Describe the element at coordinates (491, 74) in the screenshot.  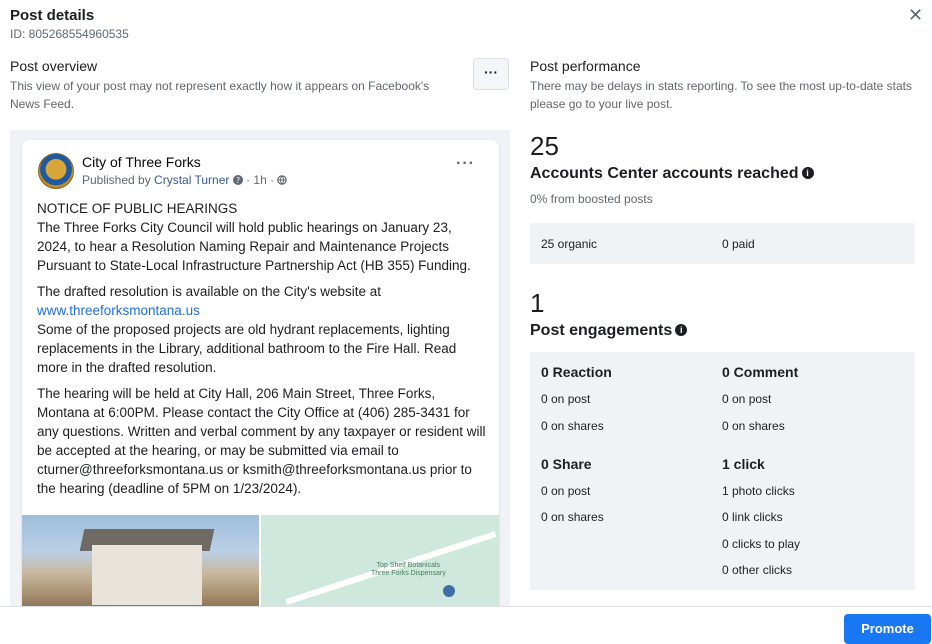
I see `more-options-button: ···` at that location.